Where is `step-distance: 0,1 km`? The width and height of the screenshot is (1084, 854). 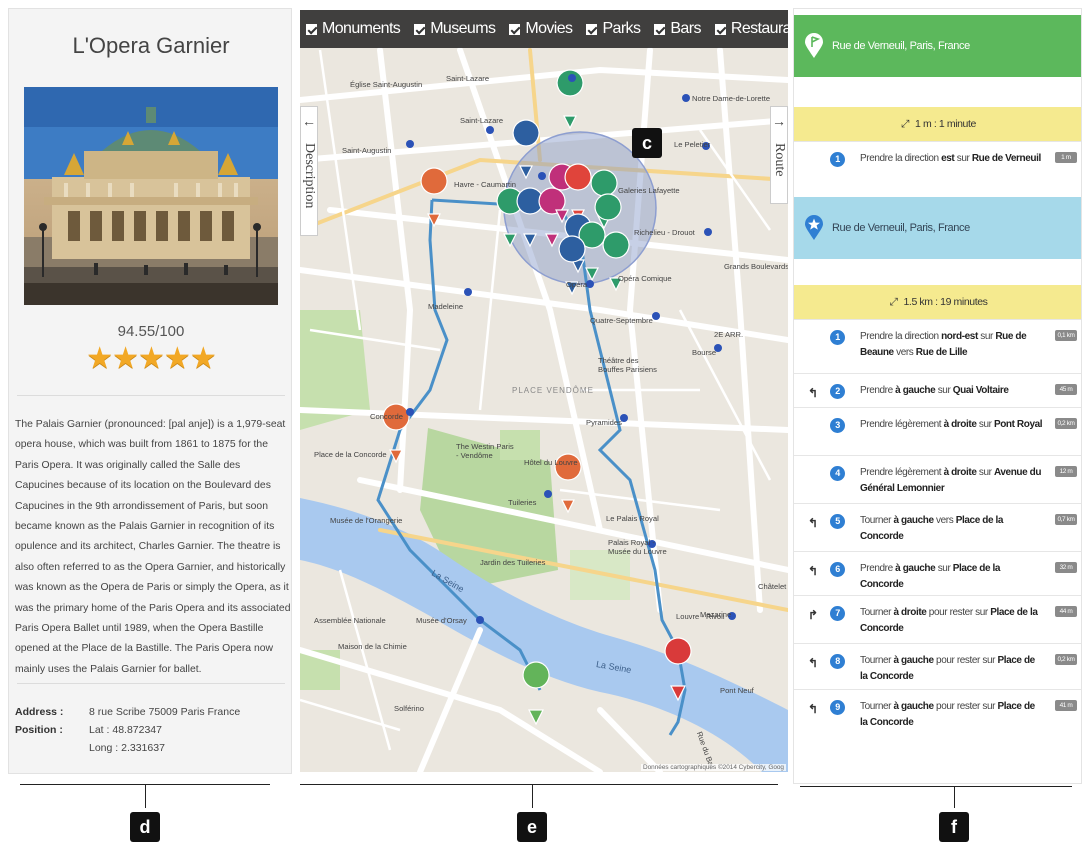 step-distance: 0,1 km is located at coordinates (1066, 335).